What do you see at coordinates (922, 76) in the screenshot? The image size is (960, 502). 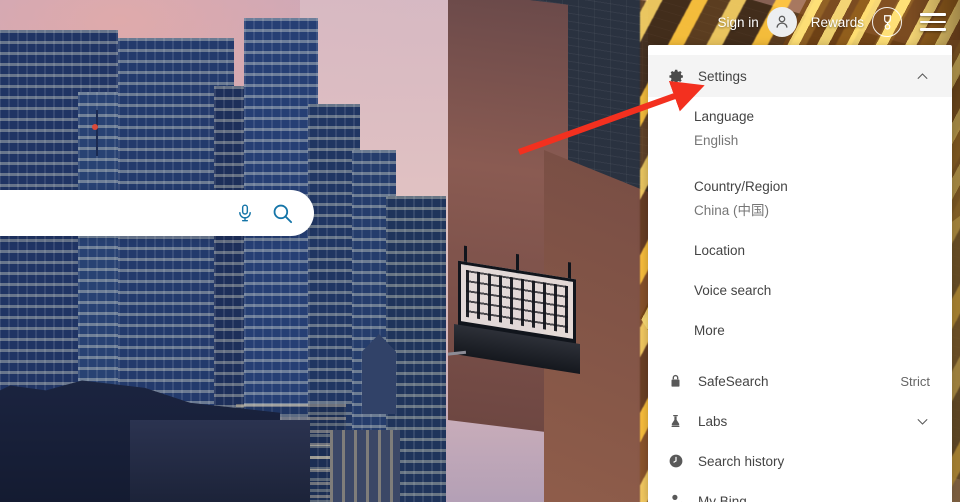 I see `chevron-up-icon` at bounding box center [922, 76].